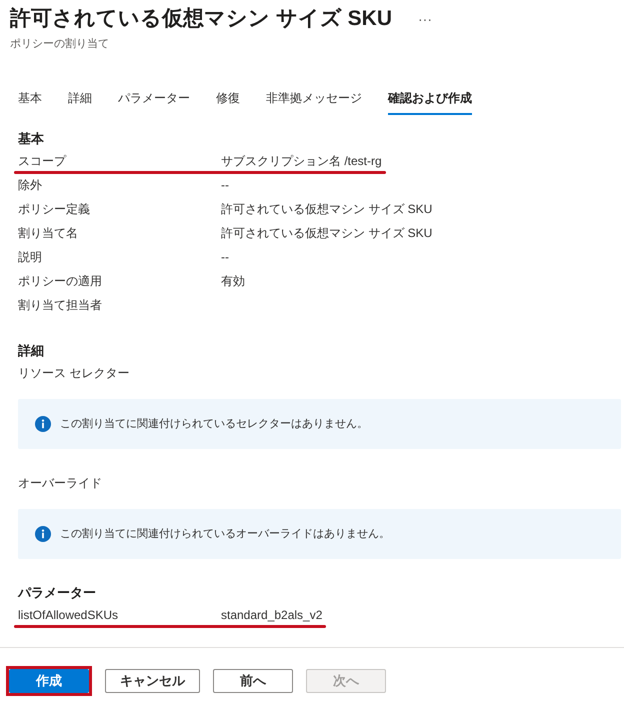 The image size is (624, 704). Describe the element at coordinates (30, 257) in the screenshot. I see `field-label: 説明` at that location.